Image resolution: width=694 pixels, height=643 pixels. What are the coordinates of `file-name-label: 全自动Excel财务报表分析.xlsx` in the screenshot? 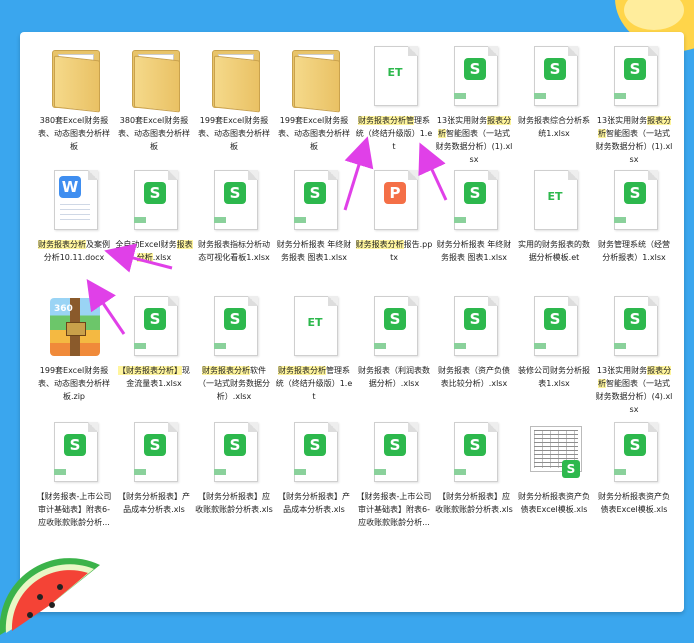 It's located at (154, 251).